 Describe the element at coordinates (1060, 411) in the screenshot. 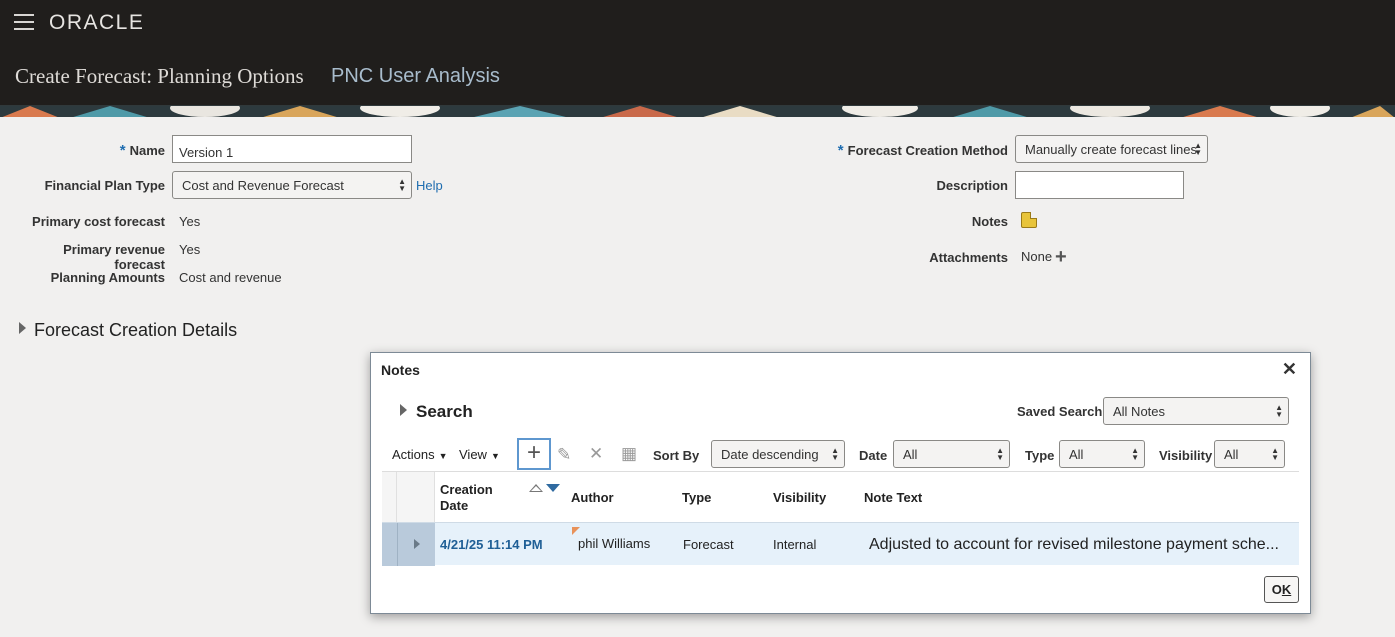

I see `saved-search-label: Saved Search` at that location.